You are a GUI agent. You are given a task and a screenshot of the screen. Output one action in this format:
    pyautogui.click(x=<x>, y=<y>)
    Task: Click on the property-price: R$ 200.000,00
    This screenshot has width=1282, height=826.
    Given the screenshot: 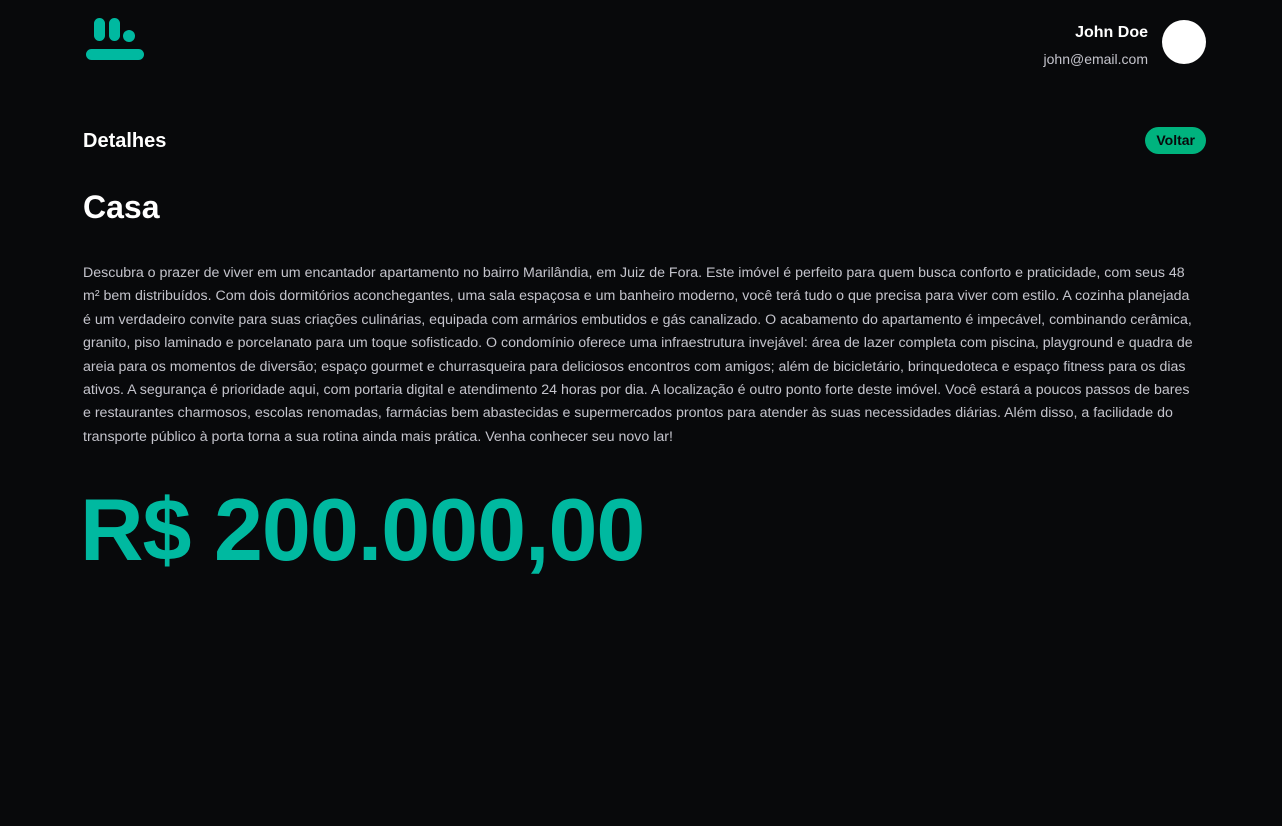 What is the action you would take?
    pyautogui.click(x=362, y=529)
    